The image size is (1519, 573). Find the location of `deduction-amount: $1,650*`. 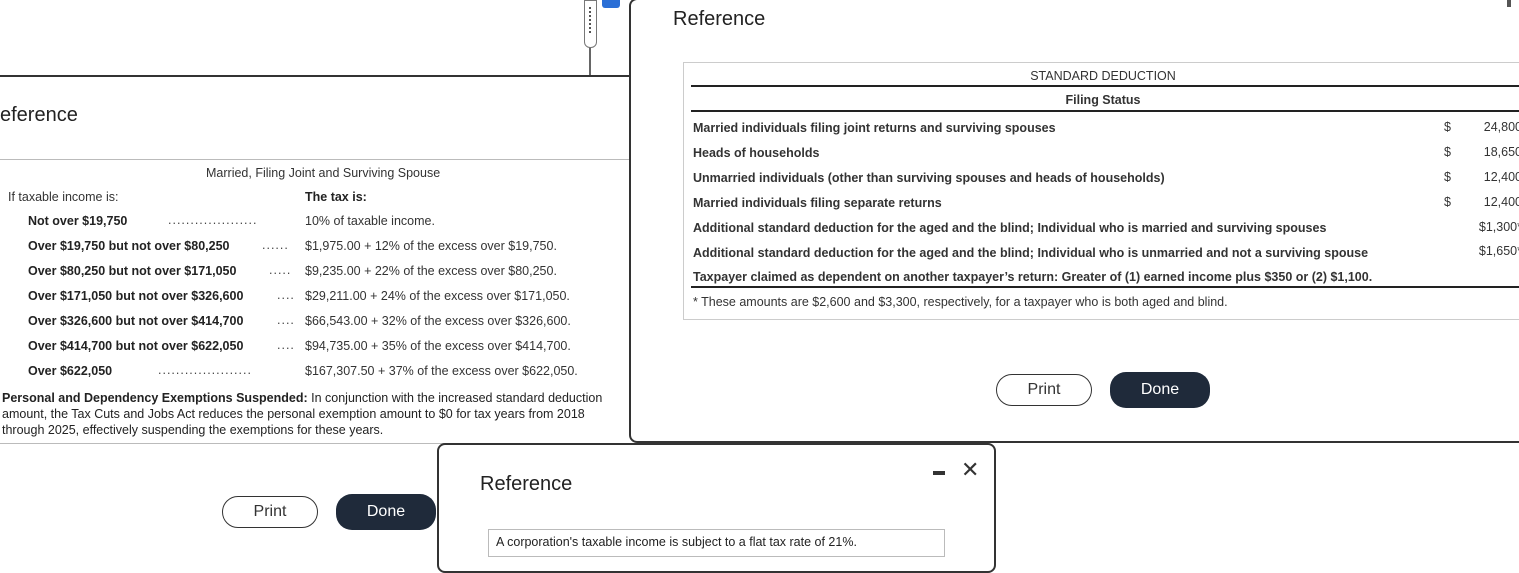

deduction-amount: $1,650* is located at coordinates (1498, 251).